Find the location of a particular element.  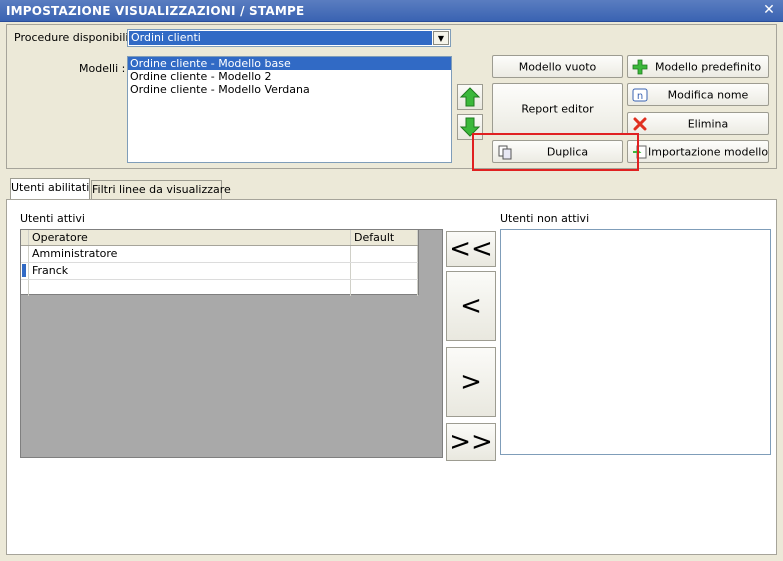

modello-vuoto-button: Modello vuoto is located at coordinates (557, 66).